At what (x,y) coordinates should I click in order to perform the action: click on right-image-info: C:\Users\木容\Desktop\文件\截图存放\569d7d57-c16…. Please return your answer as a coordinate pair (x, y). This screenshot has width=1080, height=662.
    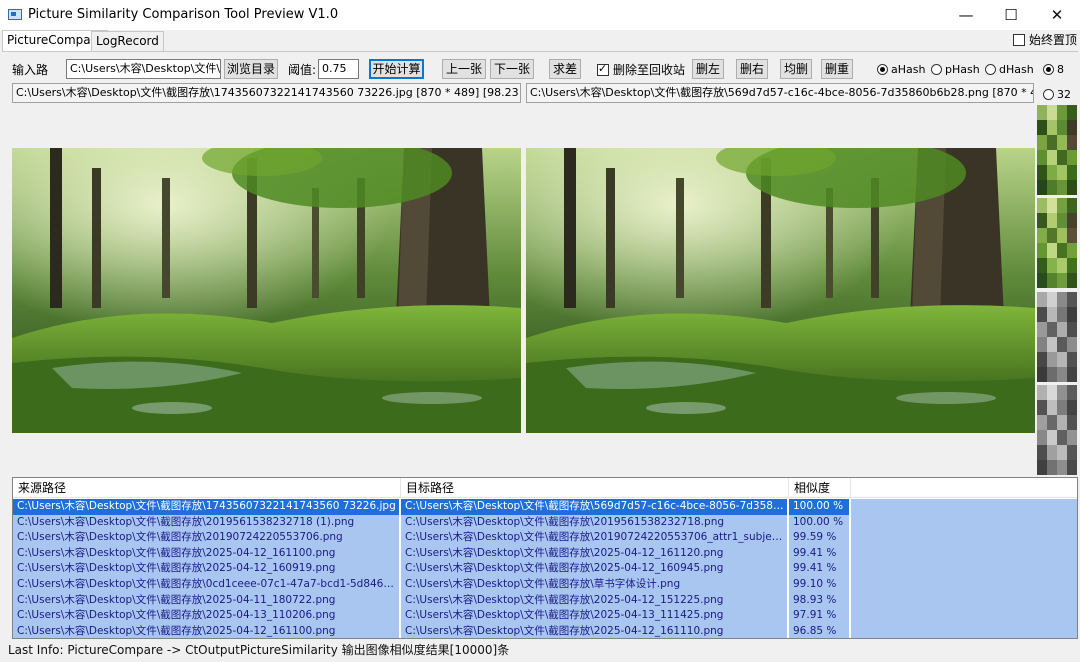
    Looking at the image, I should click on (780, 93).